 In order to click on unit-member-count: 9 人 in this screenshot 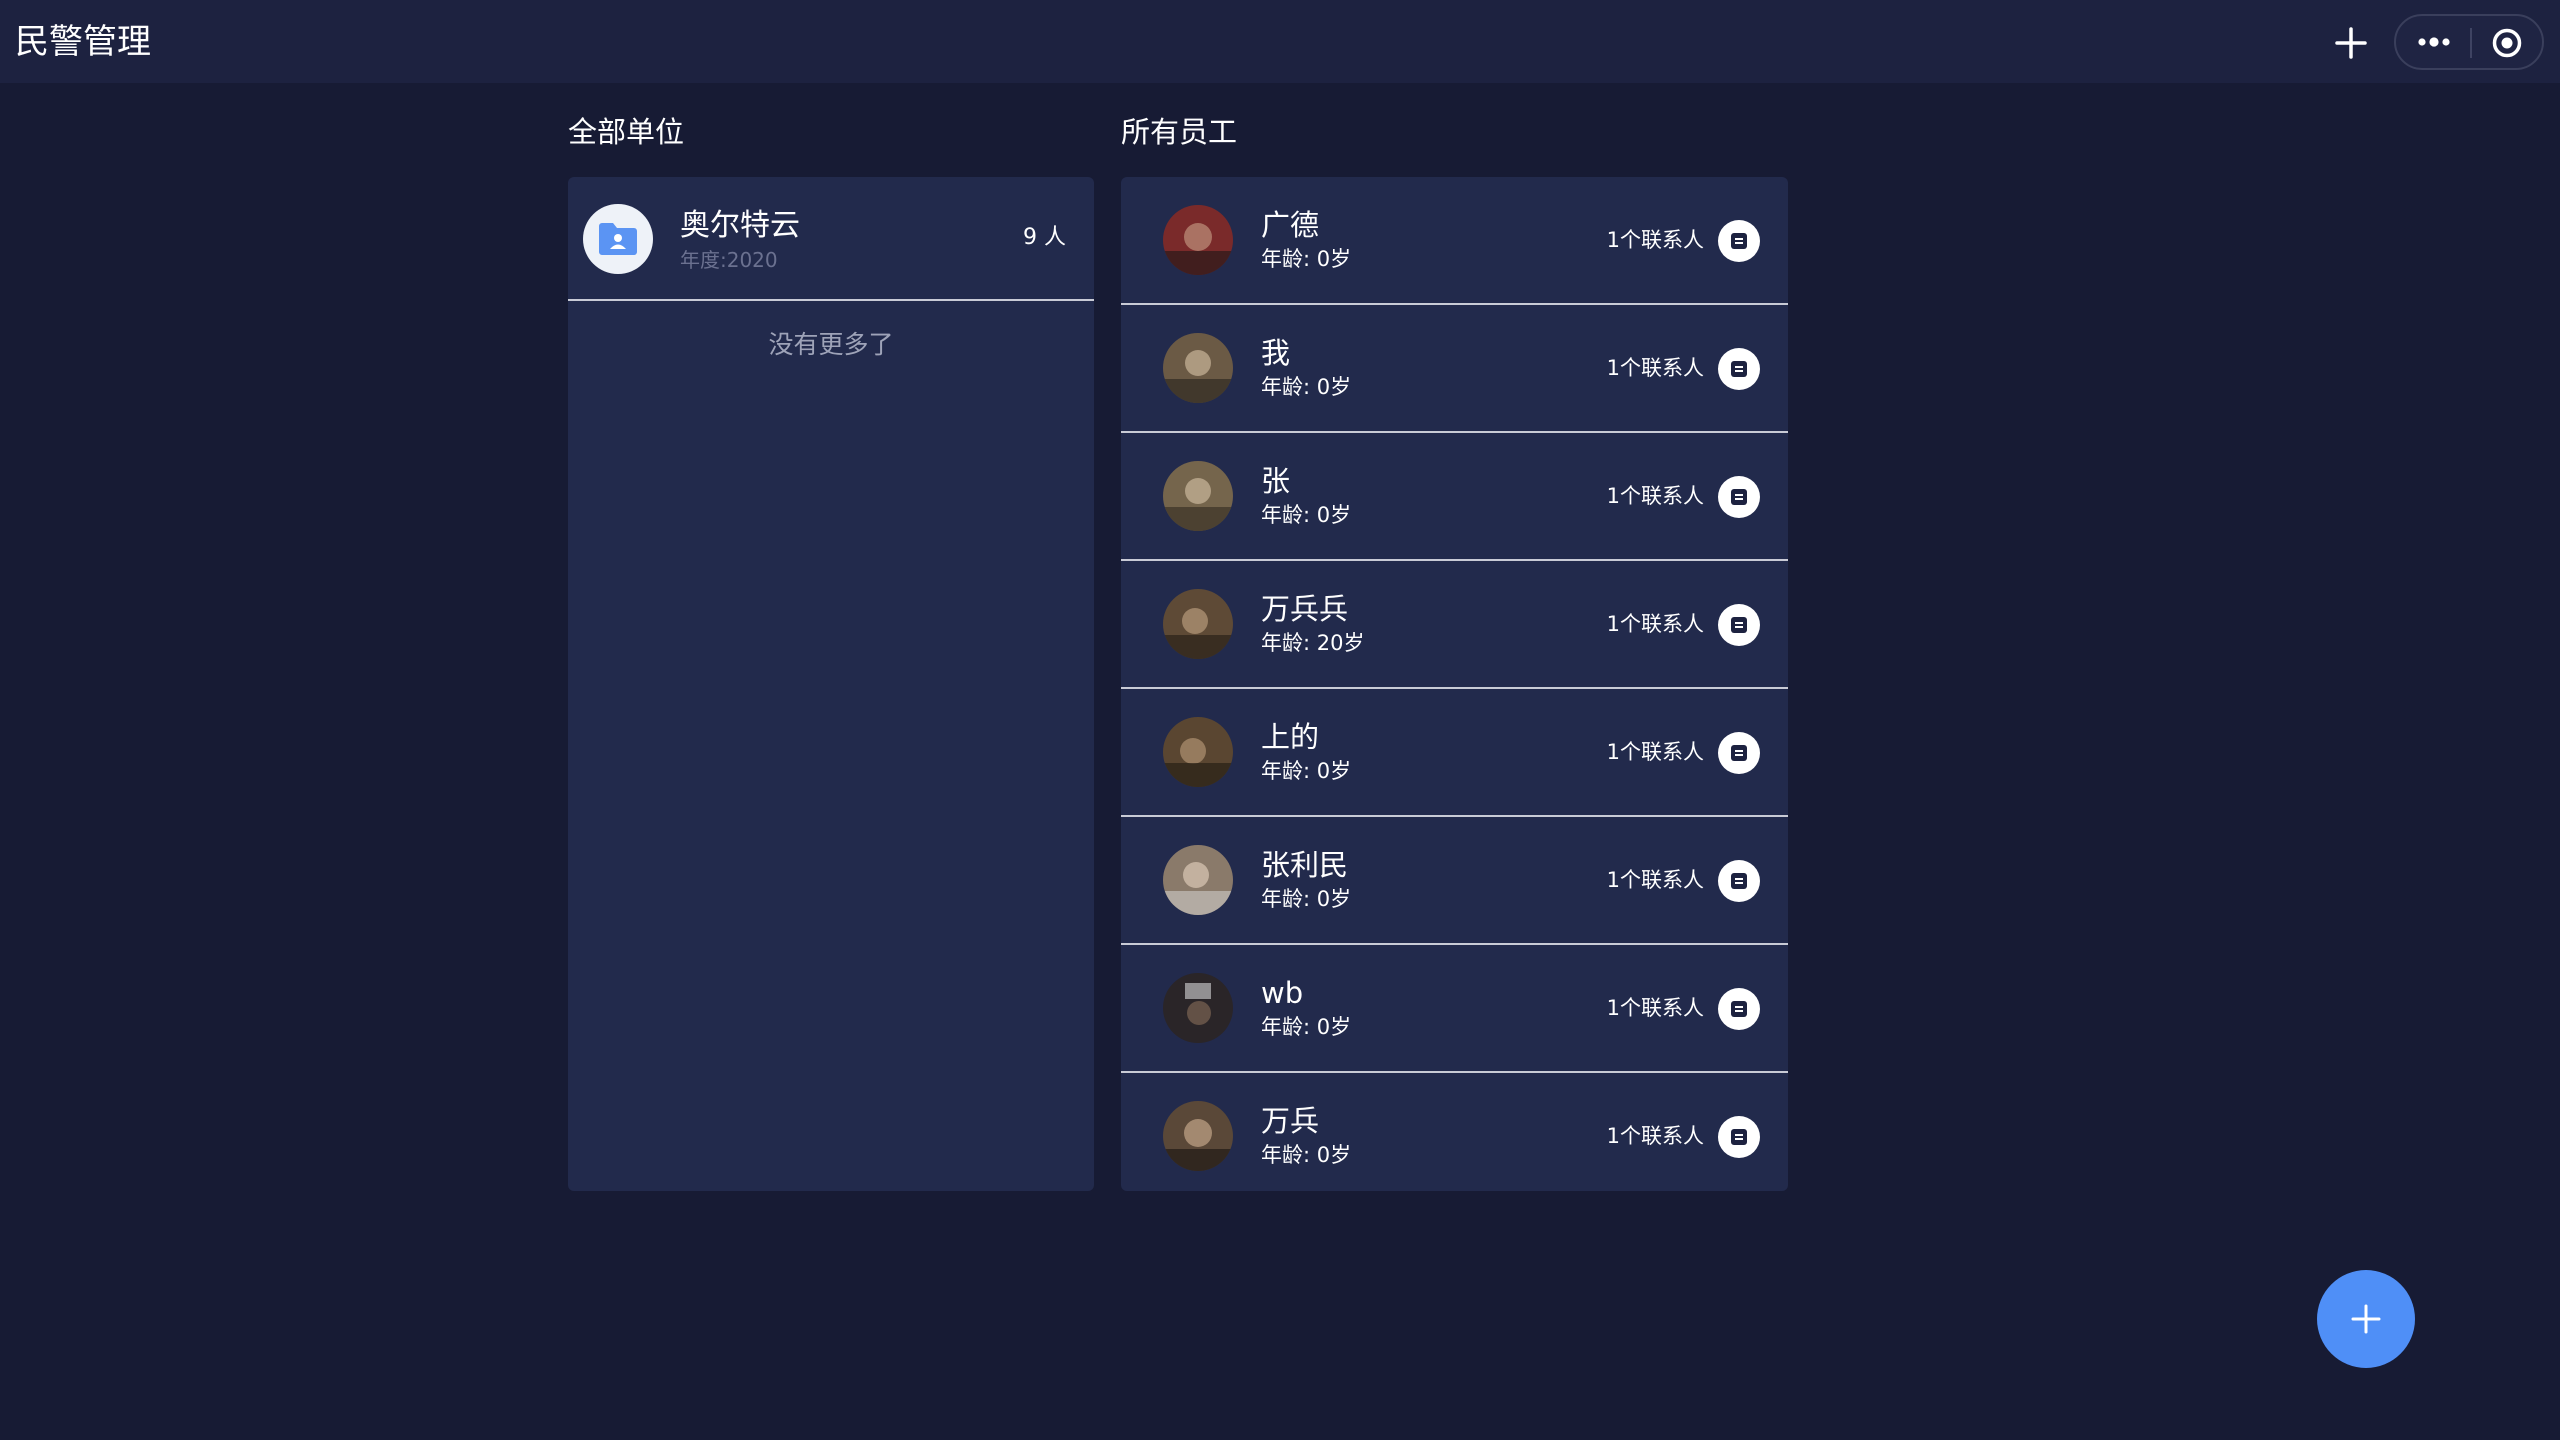, I will do `click(1044, 237)`.